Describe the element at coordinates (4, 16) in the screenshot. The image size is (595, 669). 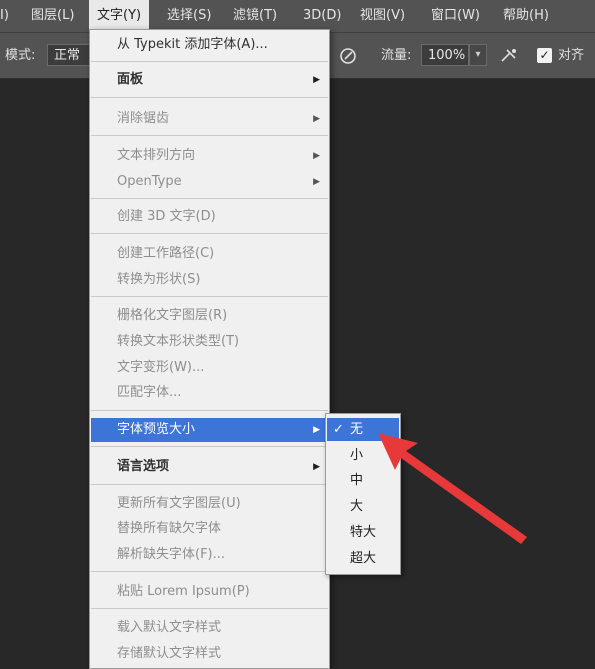
I see `menu-item-partial: I)` at that location.